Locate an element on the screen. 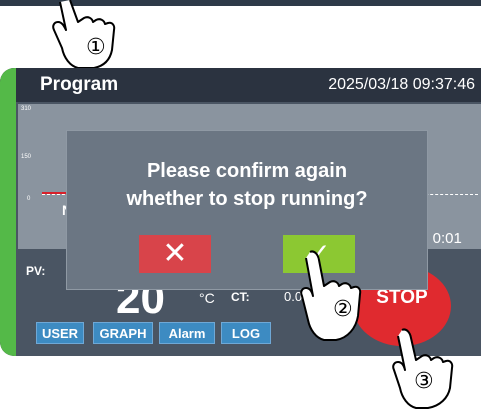  page-title: Program is located at coordinates (79, 84).